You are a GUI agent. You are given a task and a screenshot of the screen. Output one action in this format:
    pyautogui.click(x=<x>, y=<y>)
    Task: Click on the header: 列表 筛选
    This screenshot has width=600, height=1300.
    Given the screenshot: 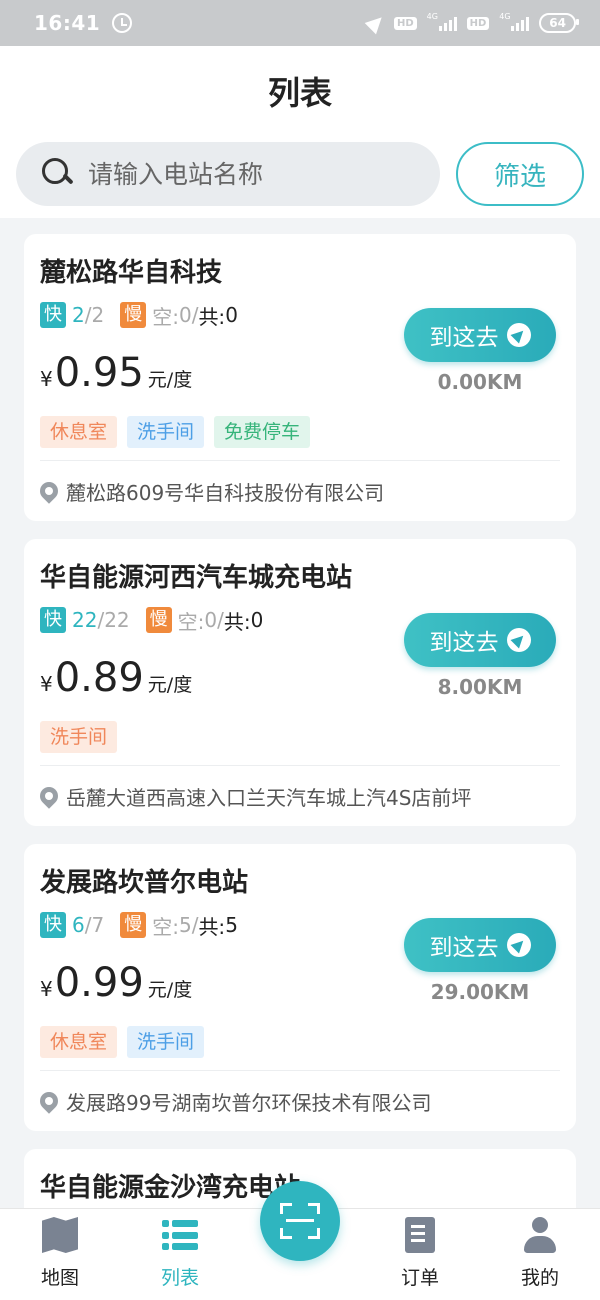 What is the action you would take?
    pyautogui.click(x=300, y=132)
    